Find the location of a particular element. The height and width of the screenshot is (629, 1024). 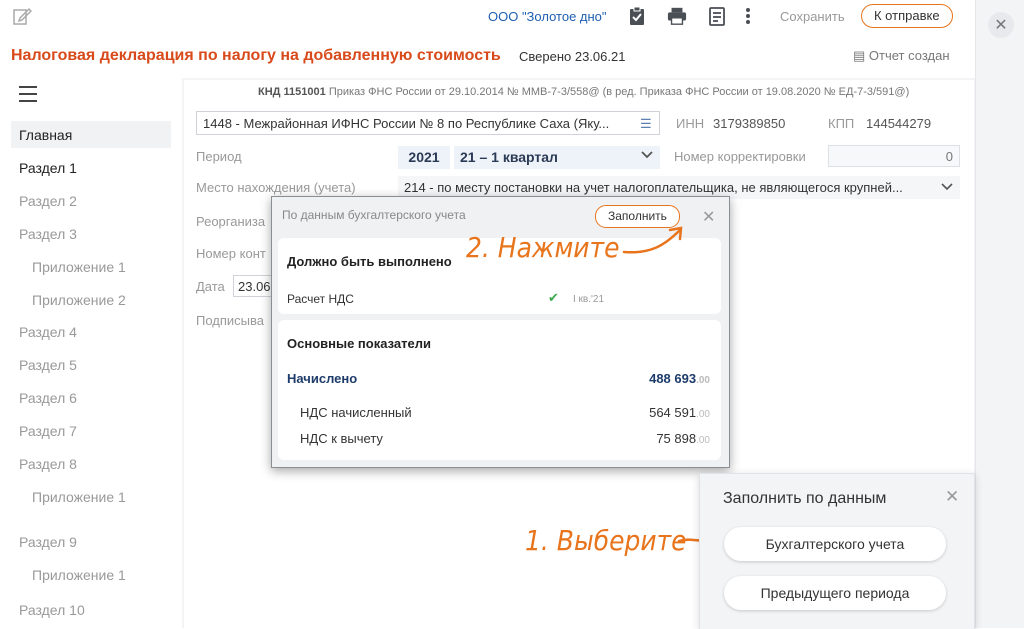

must-be-done-title: Должно быть выполнено is located at coordinates (369, 261).